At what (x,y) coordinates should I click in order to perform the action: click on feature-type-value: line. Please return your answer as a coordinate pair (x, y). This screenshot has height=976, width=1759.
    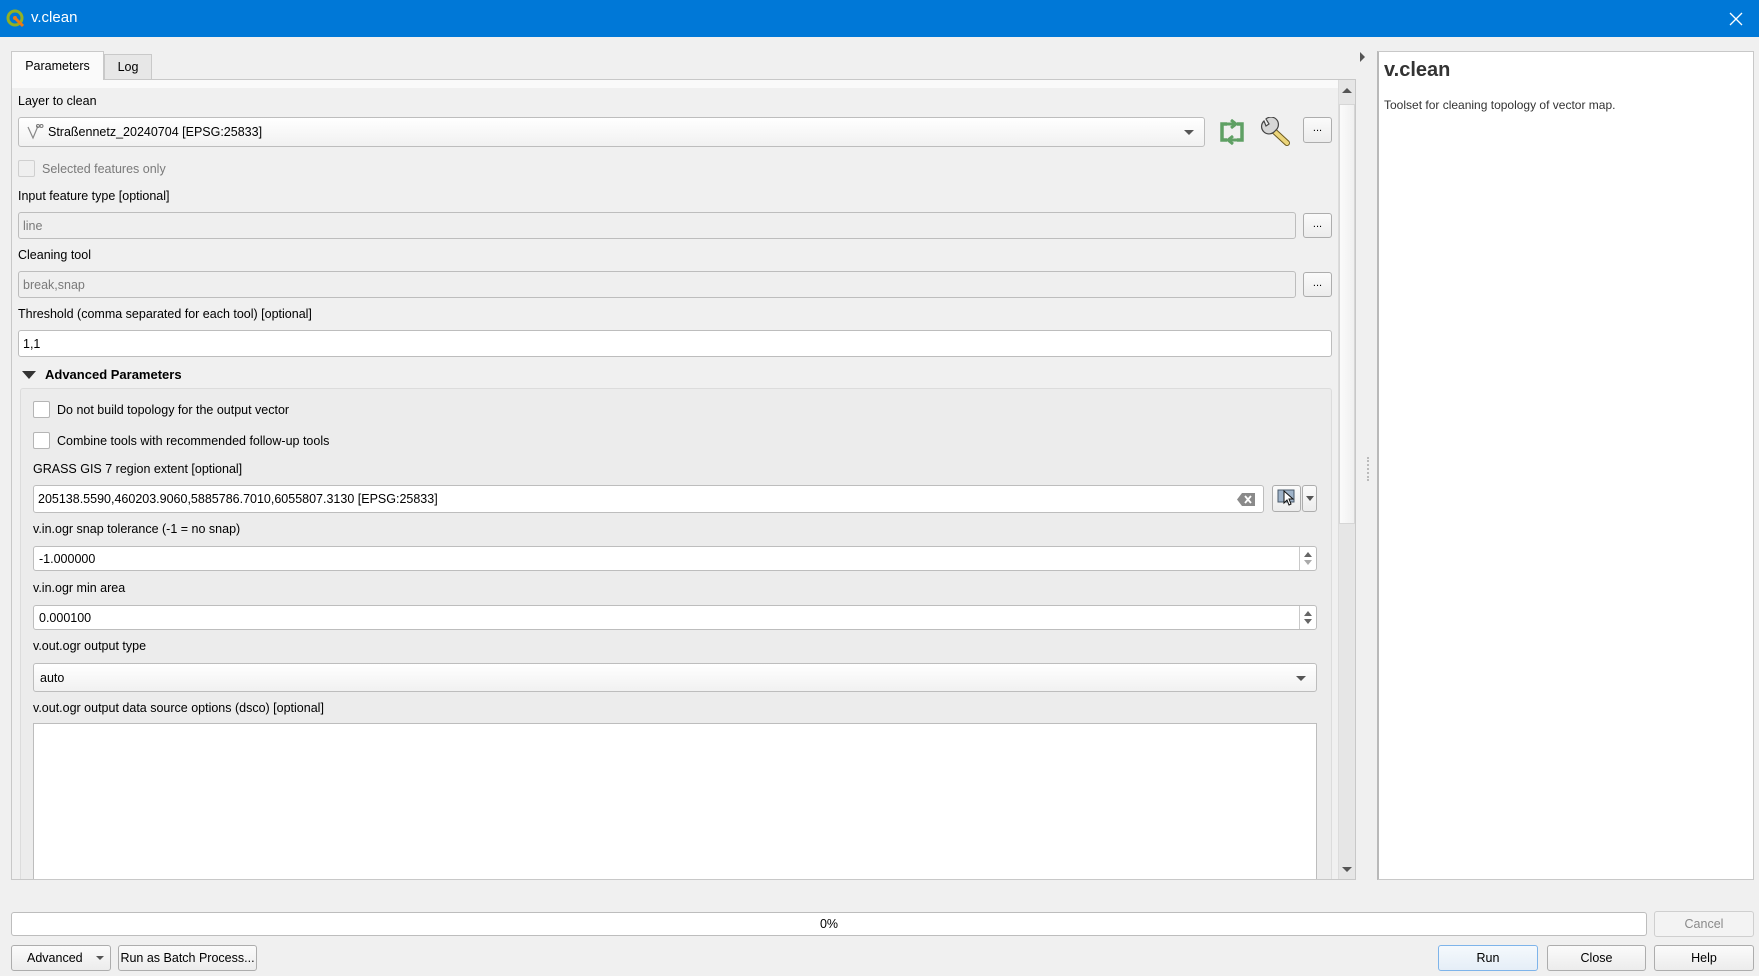
    Looking at the image, I should click on (33, 225).